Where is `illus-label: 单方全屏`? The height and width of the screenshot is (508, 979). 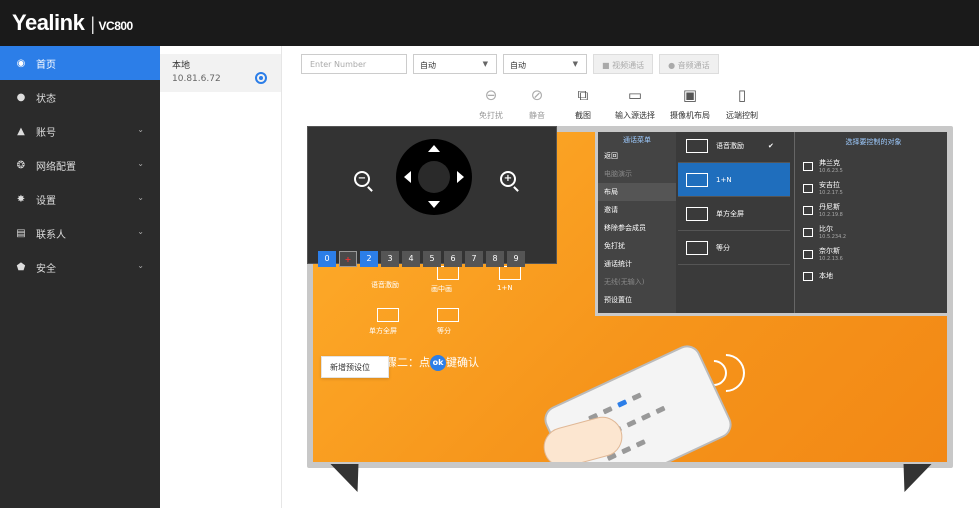 illus-label: 单方全屏 is located at coordinates (383, 331).